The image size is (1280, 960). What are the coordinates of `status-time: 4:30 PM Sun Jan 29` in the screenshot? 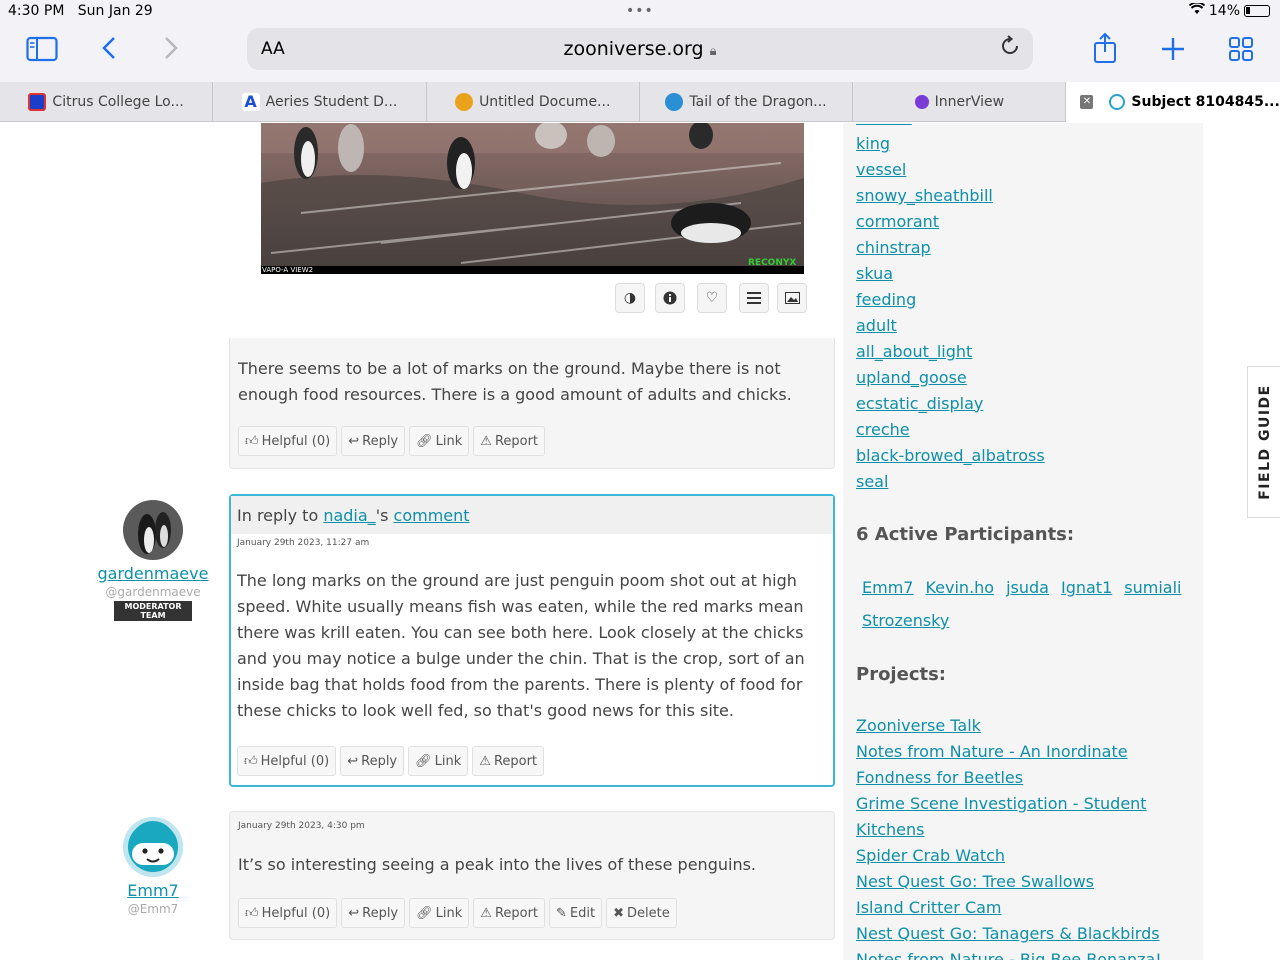 It's located at (80, 11).